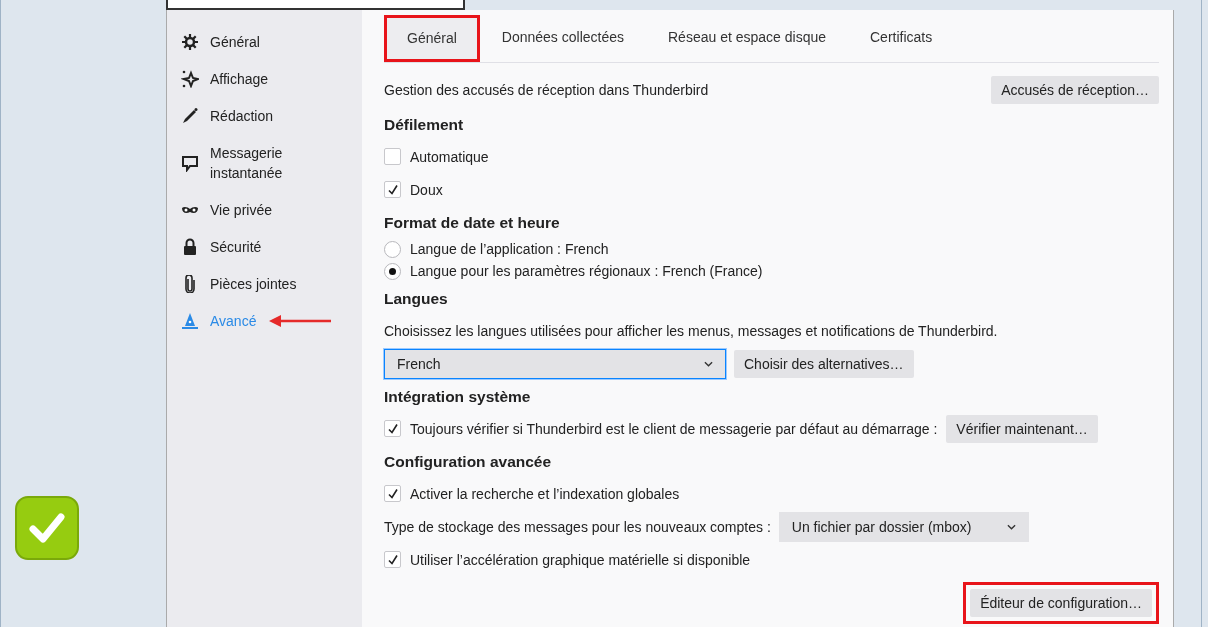  What do you see at coordinates (243, 116) in the screenshot?
I see `sidebar-item: Rédaction` at bounding box center [243, 116].